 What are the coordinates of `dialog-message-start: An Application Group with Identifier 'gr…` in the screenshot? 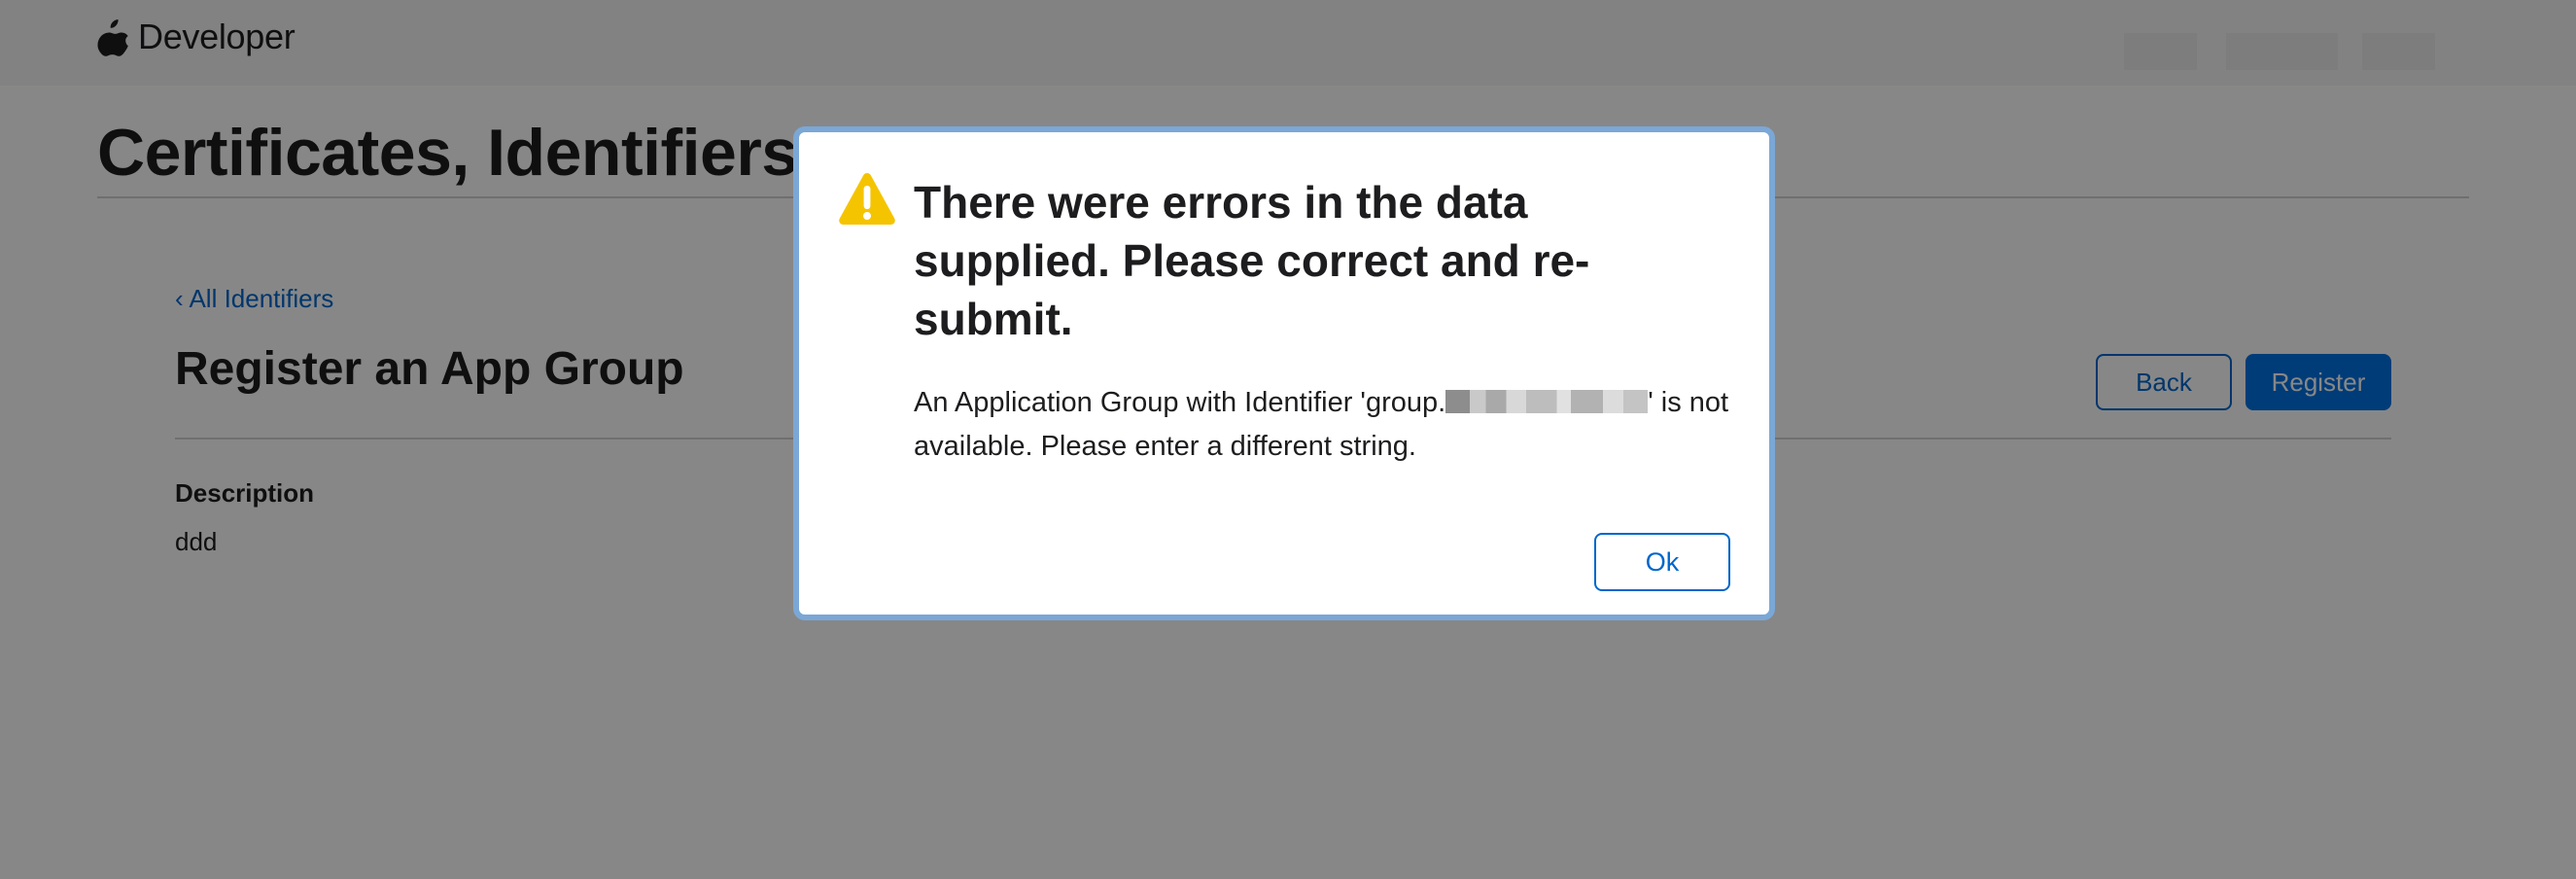 It's located at (1180, 402).